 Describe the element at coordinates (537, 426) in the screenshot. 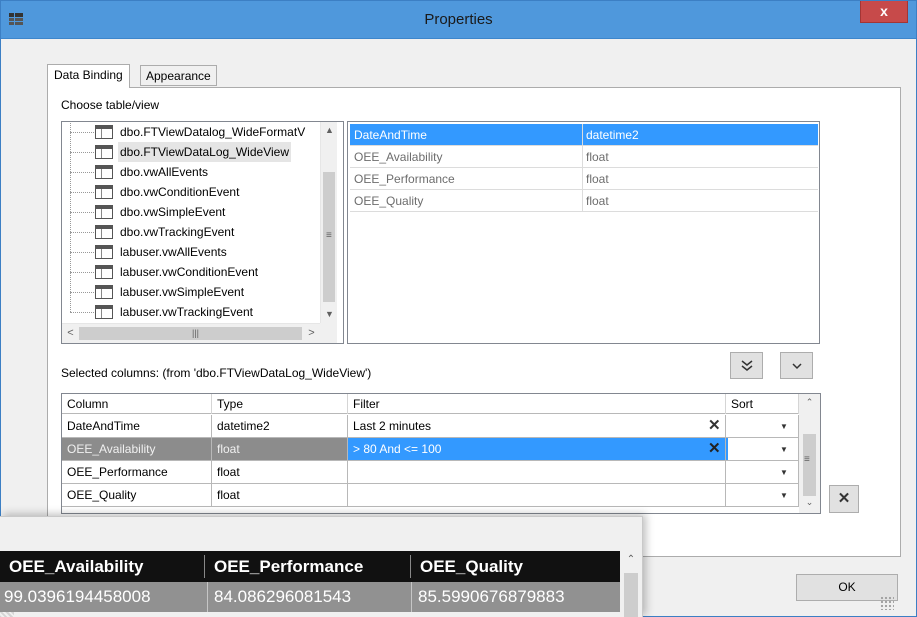

I see `cell-filter: Last 2 minutes` at that location.